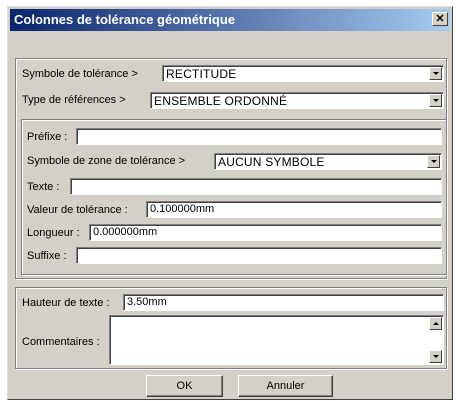 The height and width of the screenshot is (401, 456). I want to click on reference-type-select: ENSEMBLE ORDONNÉ, so click(297, 100).